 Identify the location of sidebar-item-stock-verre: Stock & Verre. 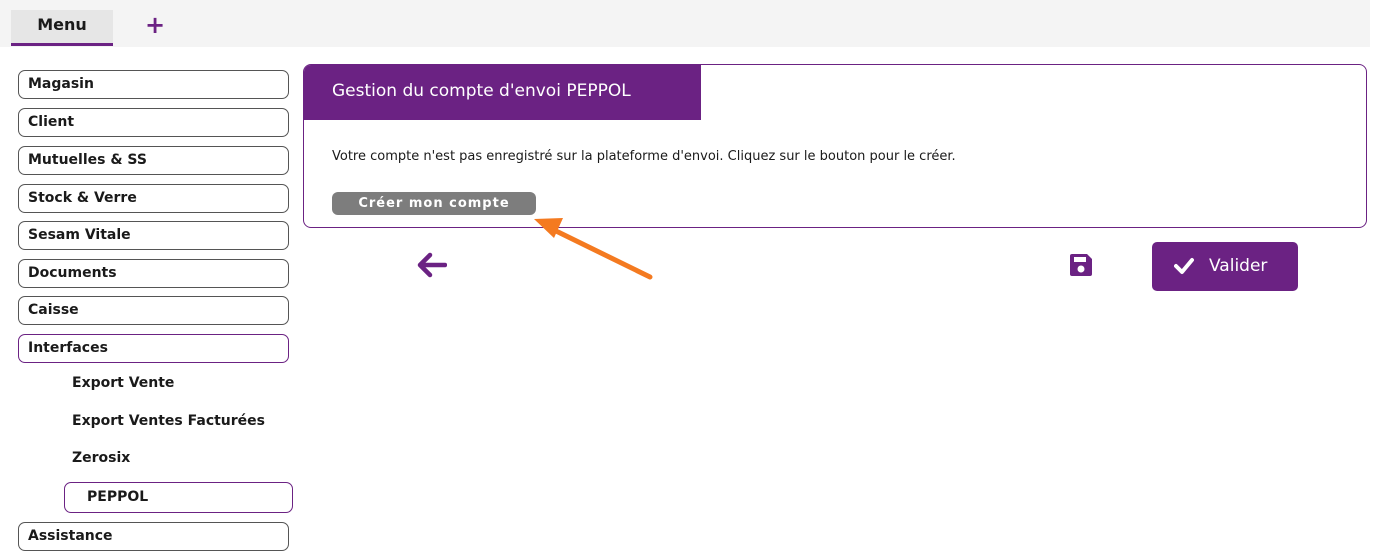
(153, 198).